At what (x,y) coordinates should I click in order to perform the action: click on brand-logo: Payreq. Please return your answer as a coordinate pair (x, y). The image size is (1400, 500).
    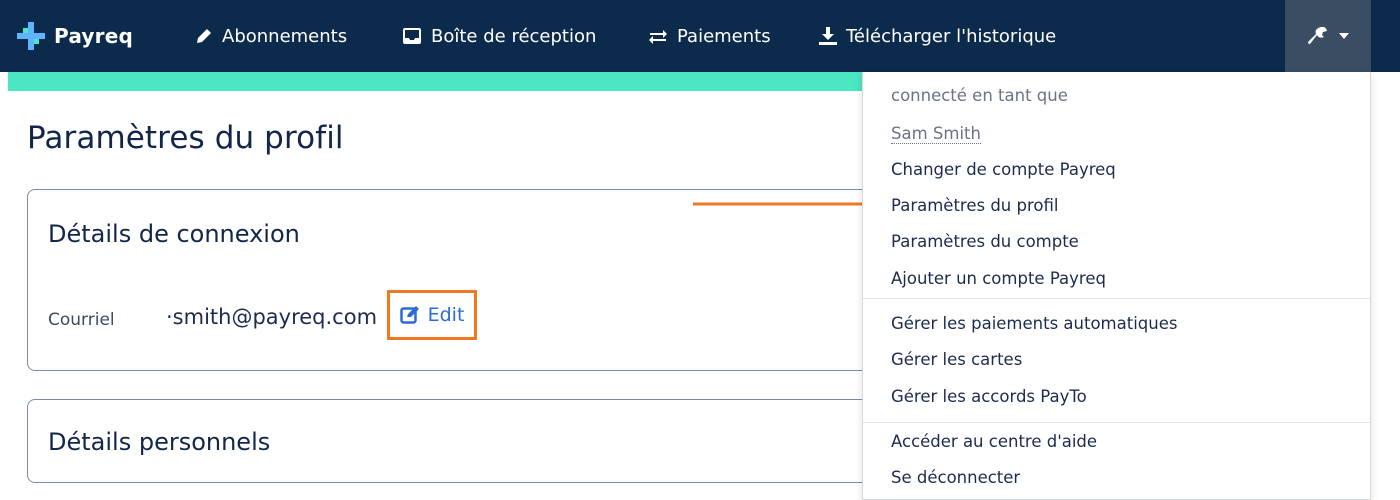
    Looking at the image, I should click on (74, 36).